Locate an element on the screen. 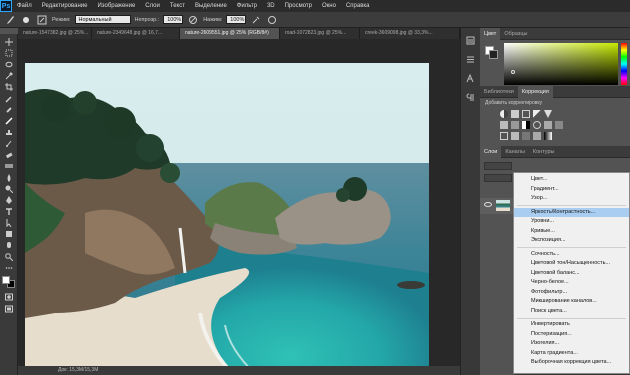 This screenshot has height=375, width=630. bg-color-preview is located at coordinates (493, 54).